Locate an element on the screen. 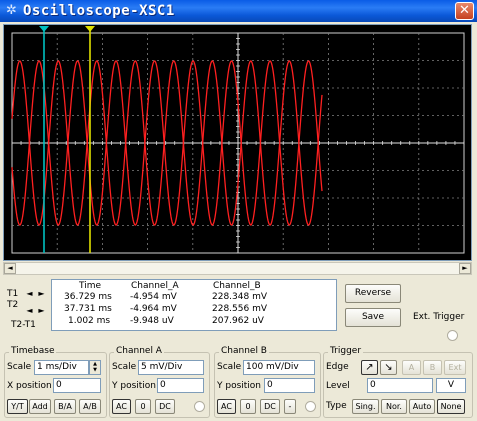 The image size is (477, 421). ba-mode-button: B/A is located at coordinates (65, 406).